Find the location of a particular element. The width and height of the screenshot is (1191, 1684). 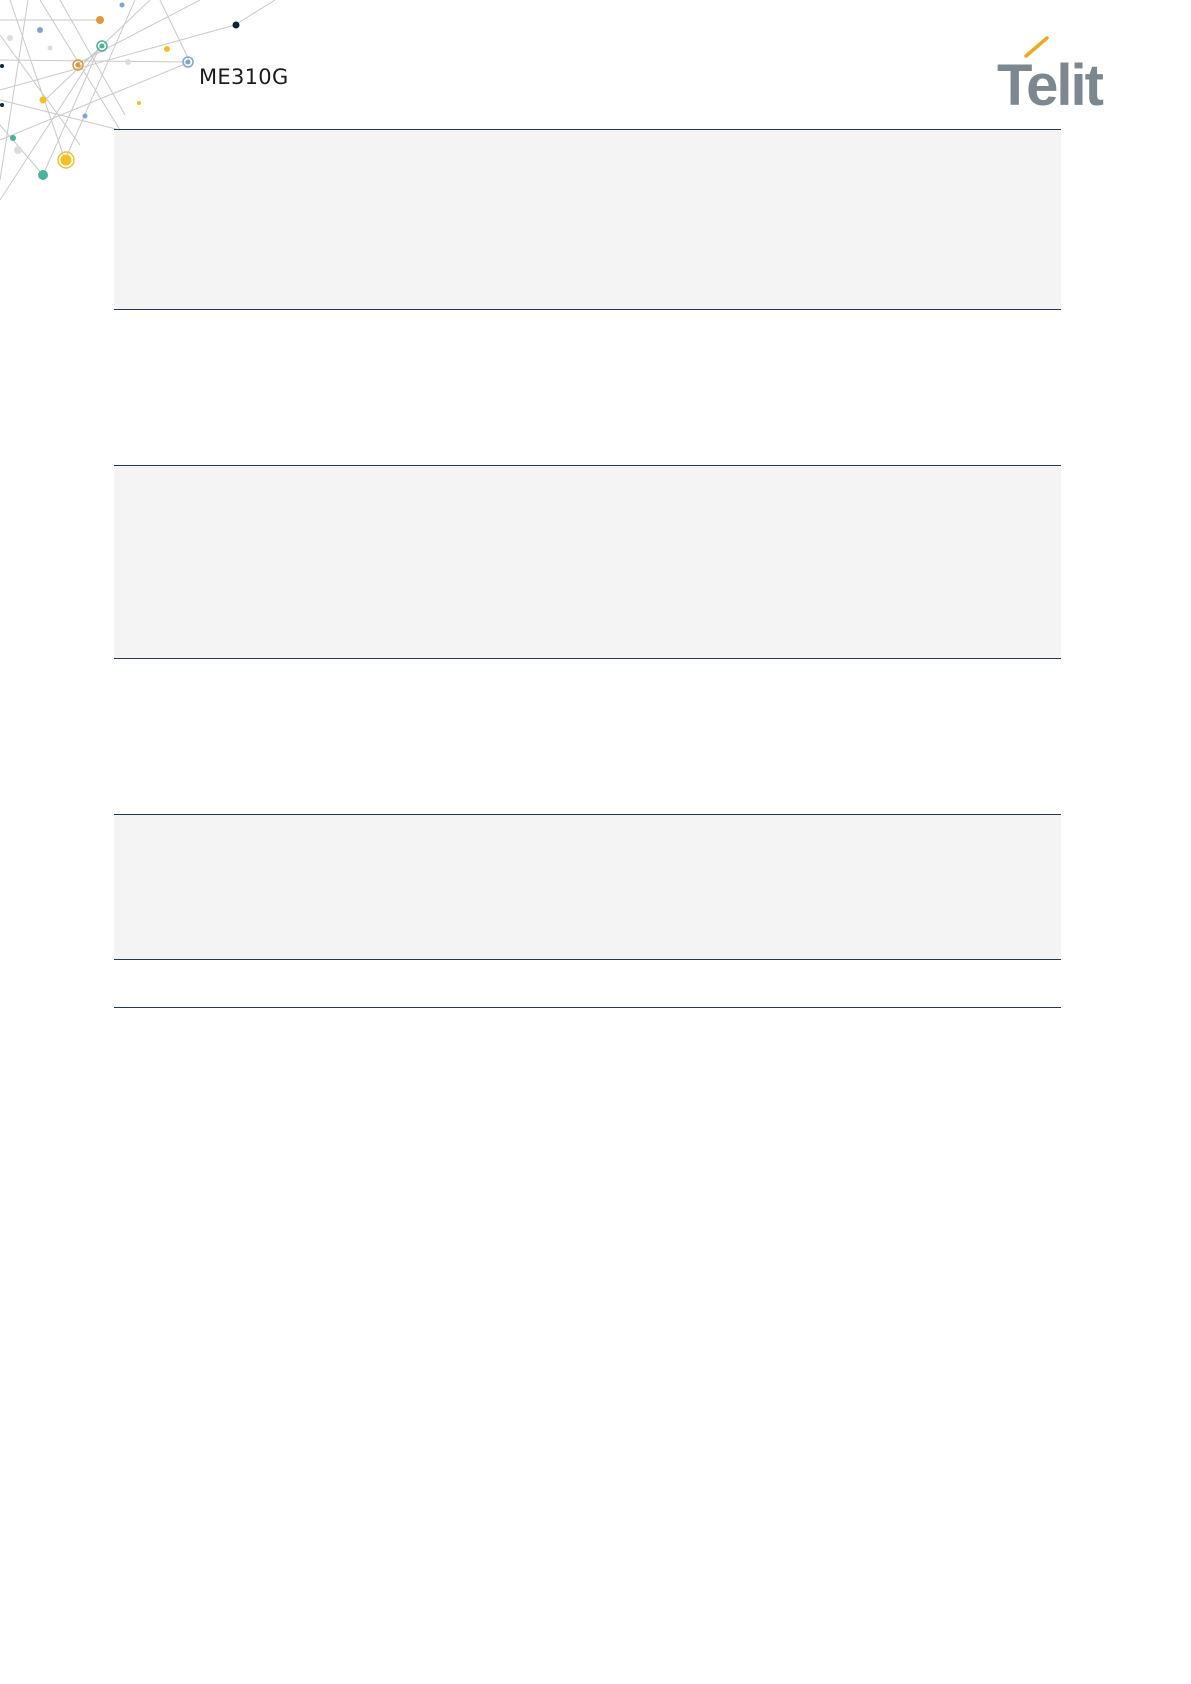

document-title: ME310G is located at coordinates (244, 77).